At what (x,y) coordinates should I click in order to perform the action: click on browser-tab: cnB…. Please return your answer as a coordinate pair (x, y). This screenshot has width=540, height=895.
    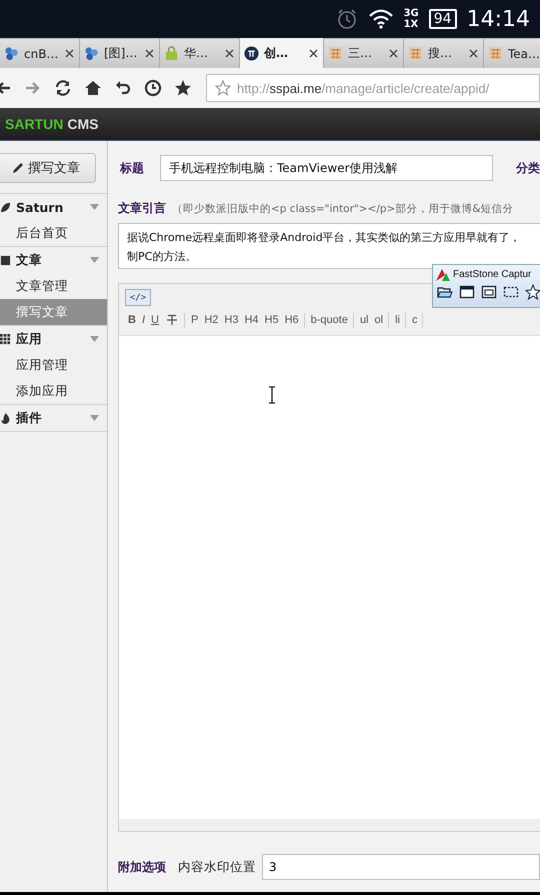
    Looking at the image, I should click on (40, 53).